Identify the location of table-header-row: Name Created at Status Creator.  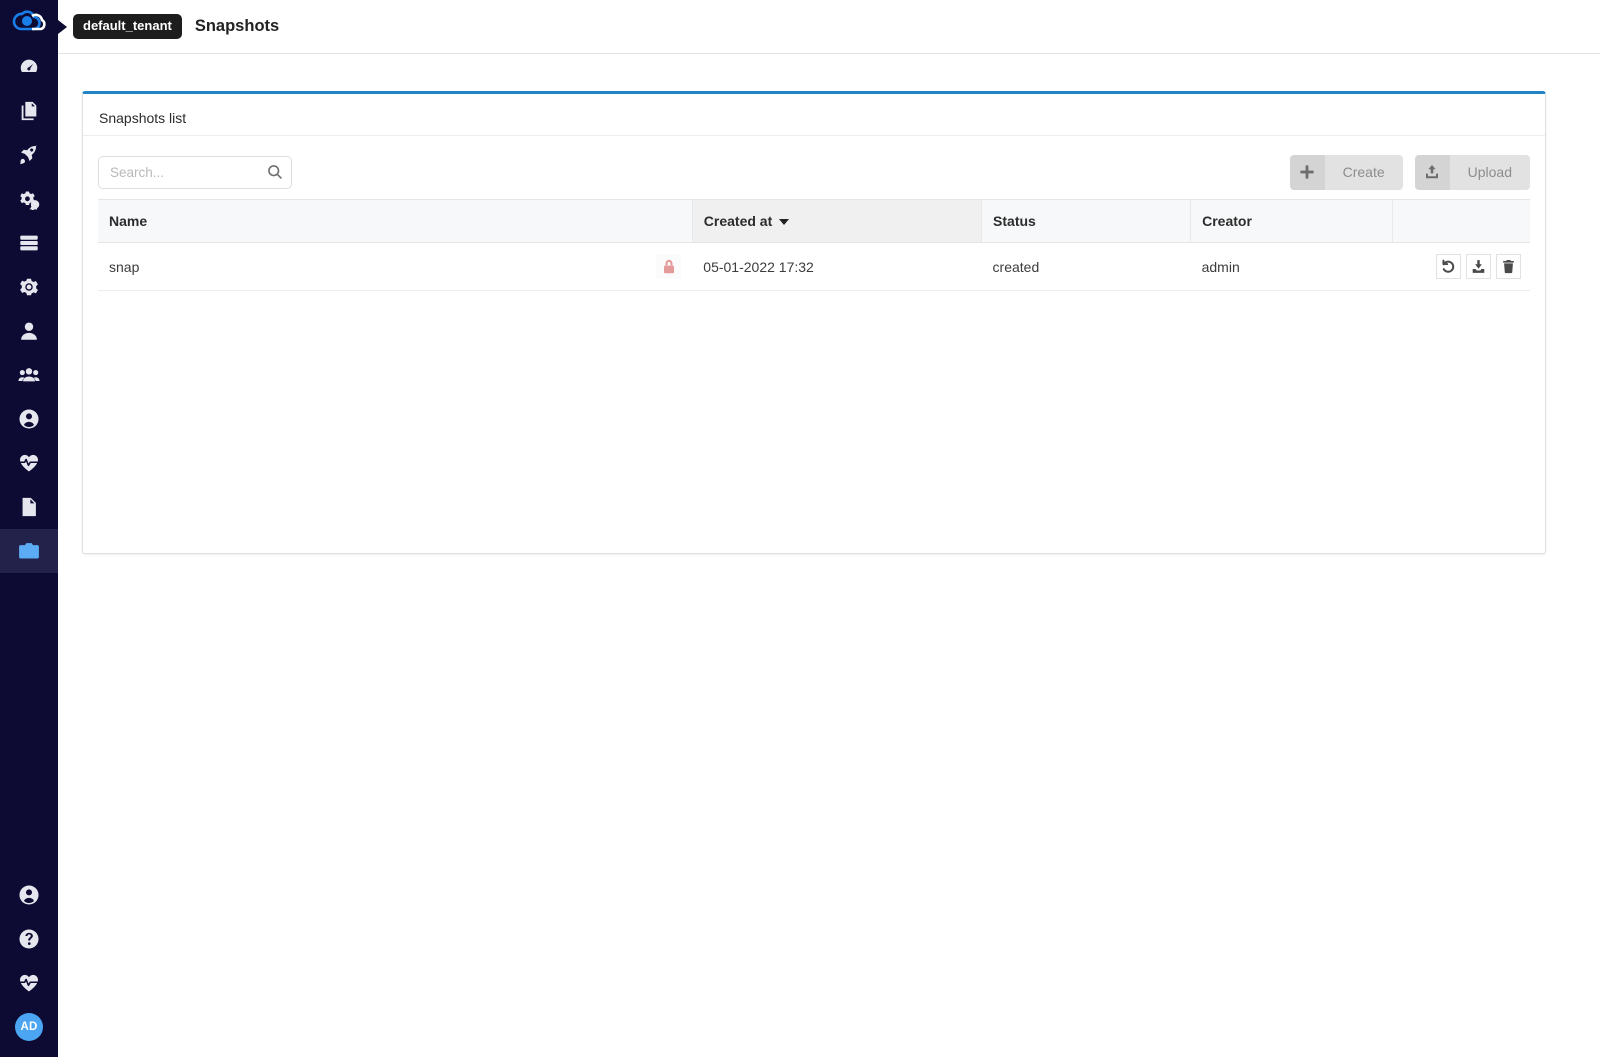
(814, 221).